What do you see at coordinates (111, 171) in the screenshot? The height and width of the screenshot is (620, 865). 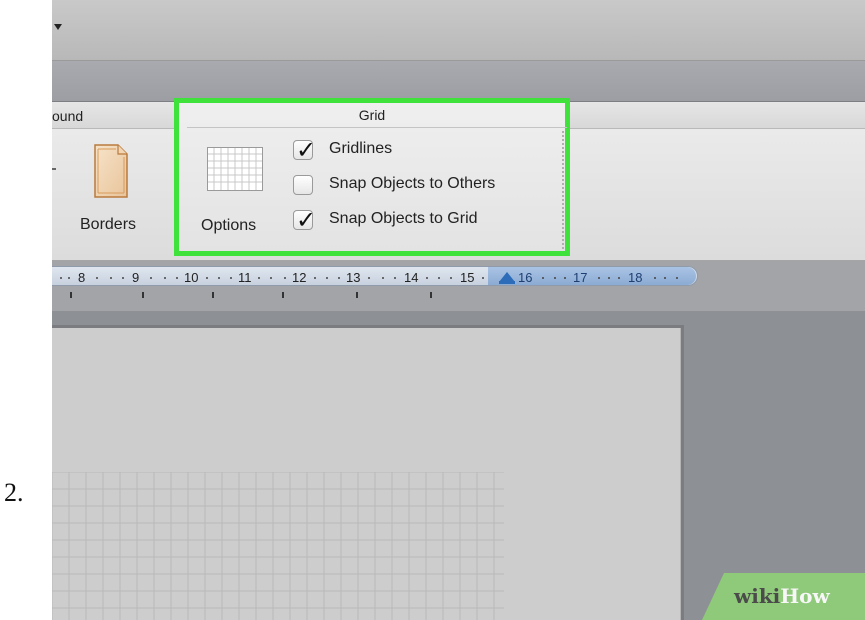 I see `page-border-icon` at bounding box center [111, 171].